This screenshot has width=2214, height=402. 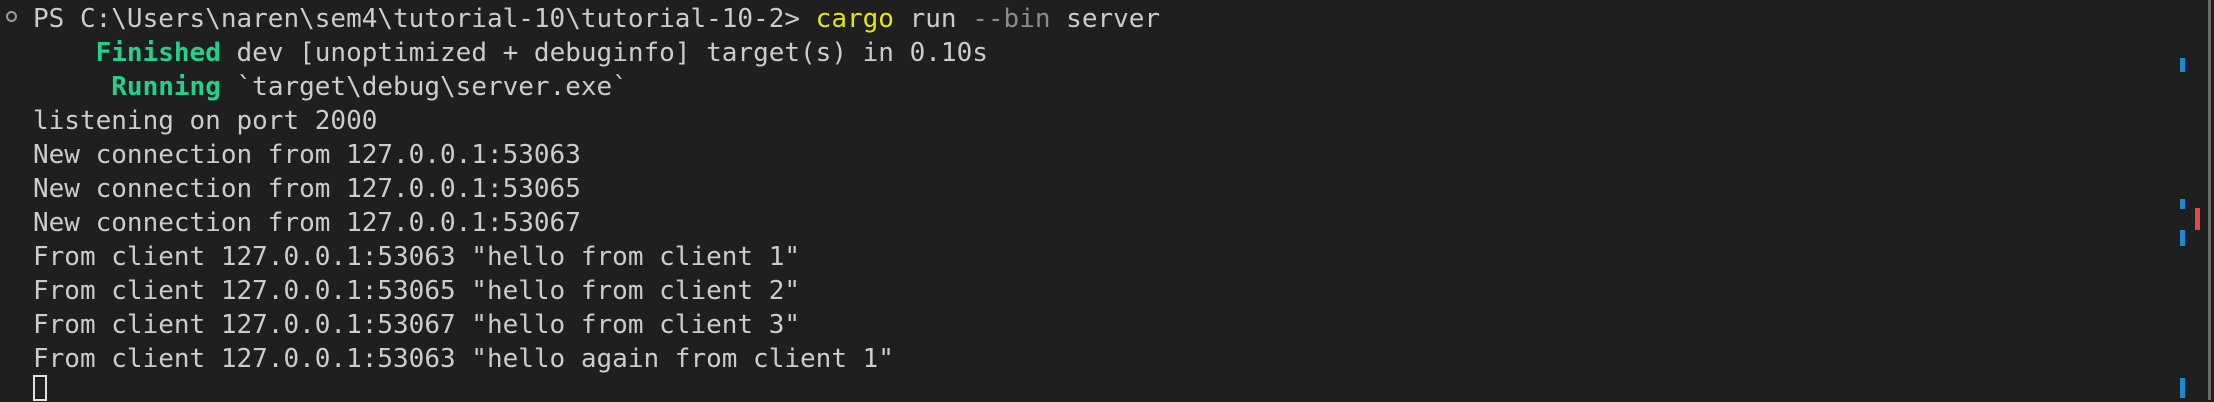 What do you see at coordinates (307, 189) in the screenshot?
I see `output-line: New connection from 127.0.0.1:53065` at bounding box center [307, 189].